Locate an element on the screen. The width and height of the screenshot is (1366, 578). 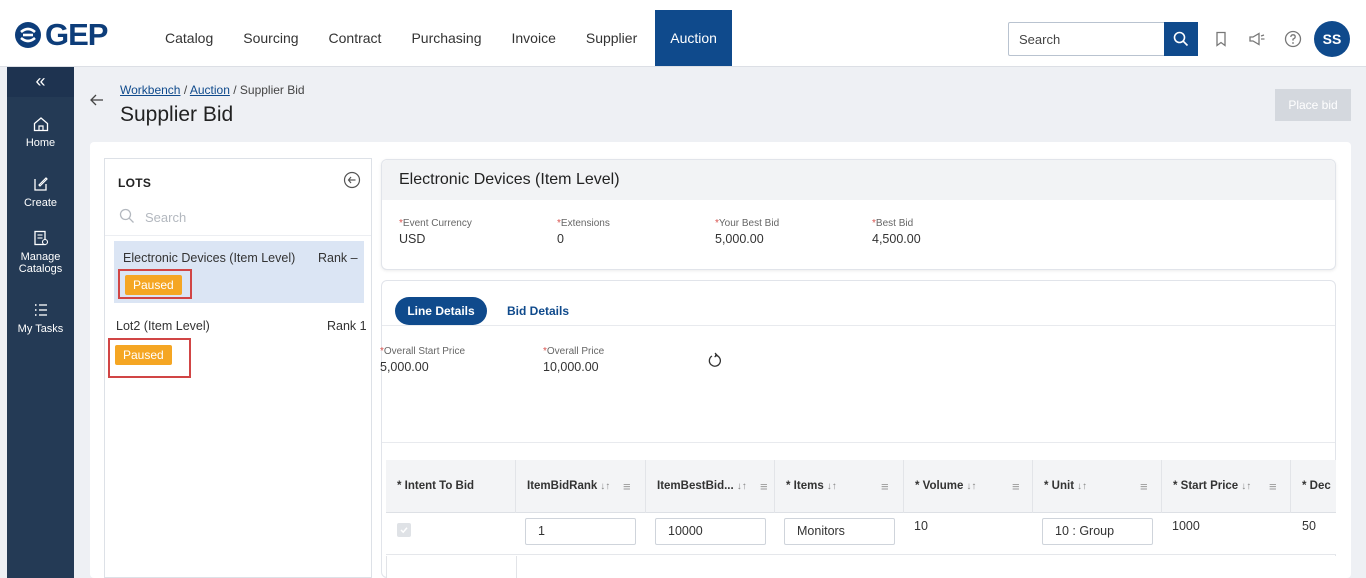
column-header-start-price: * Start Price ↓↑ ≡ is located at coordinates (1226, 486).